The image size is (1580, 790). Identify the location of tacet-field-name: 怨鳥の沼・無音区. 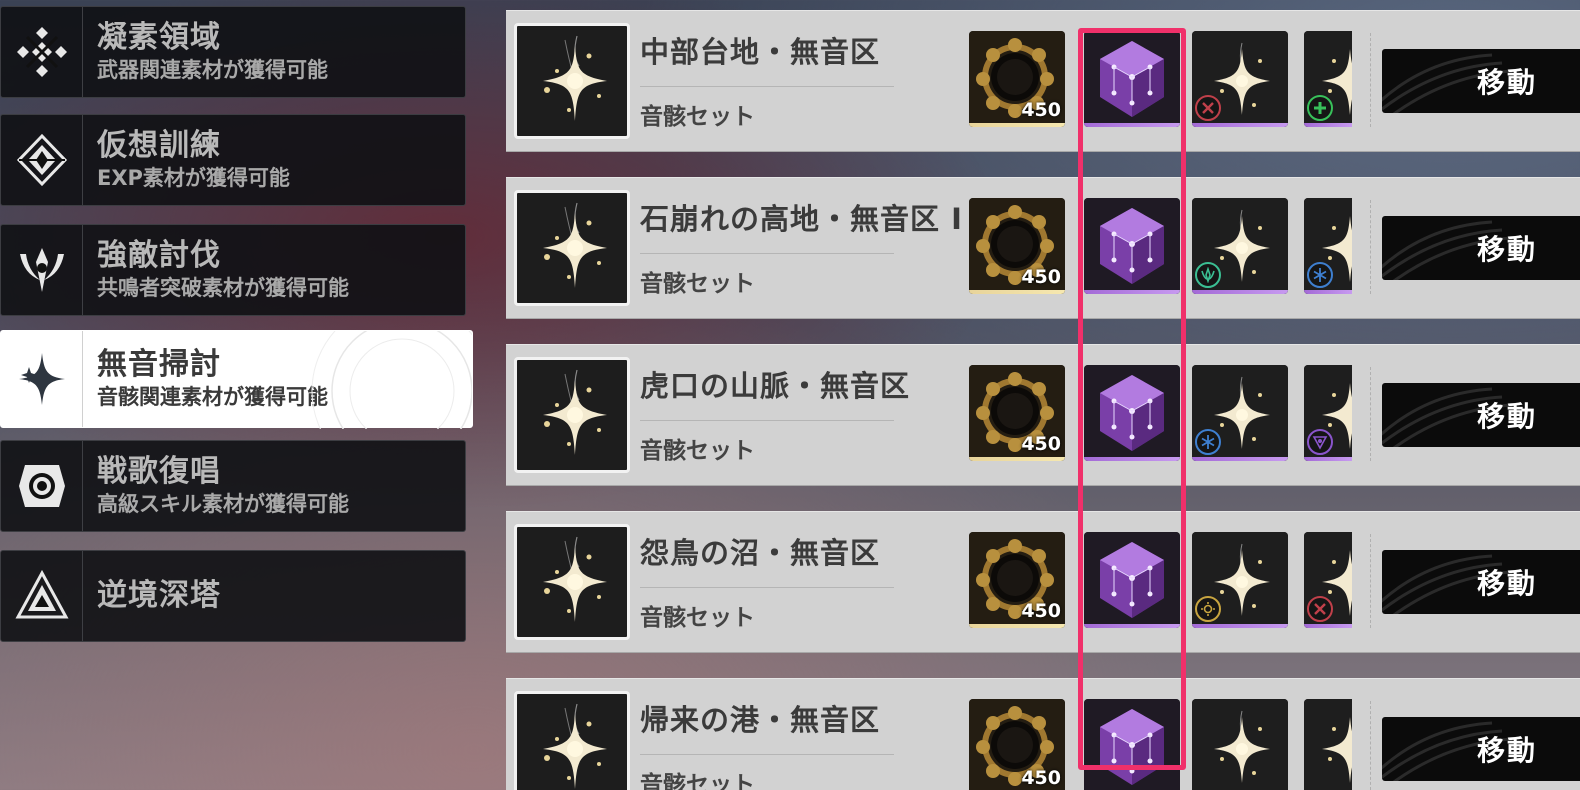
(760, 553).